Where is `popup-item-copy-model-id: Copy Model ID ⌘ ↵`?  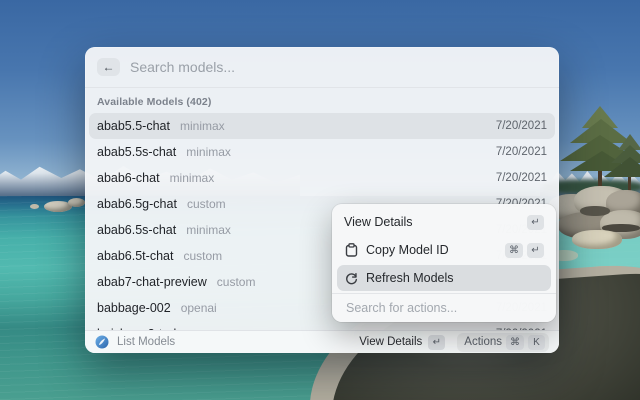
popup-item-copy-model-id: Copy Model ID ⌘ ↵ is located at coordinates (444, 250).